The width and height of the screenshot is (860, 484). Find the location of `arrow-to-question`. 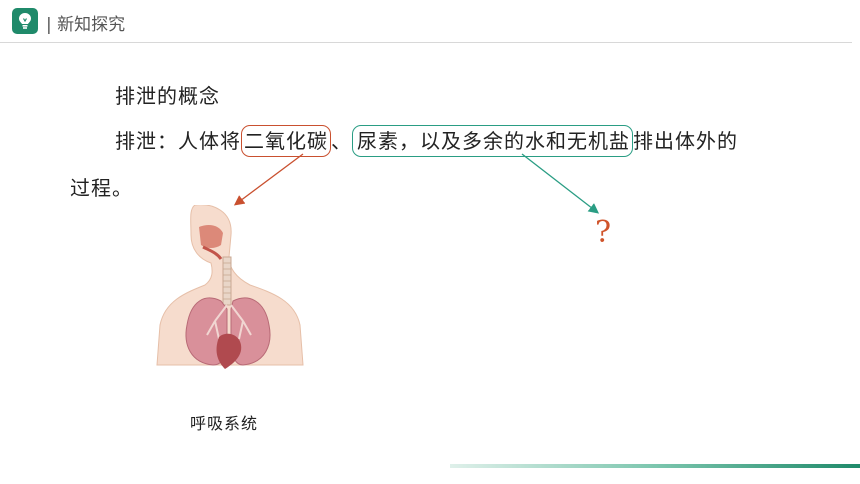

arrow-to-question is located at coordinates (560, 183).